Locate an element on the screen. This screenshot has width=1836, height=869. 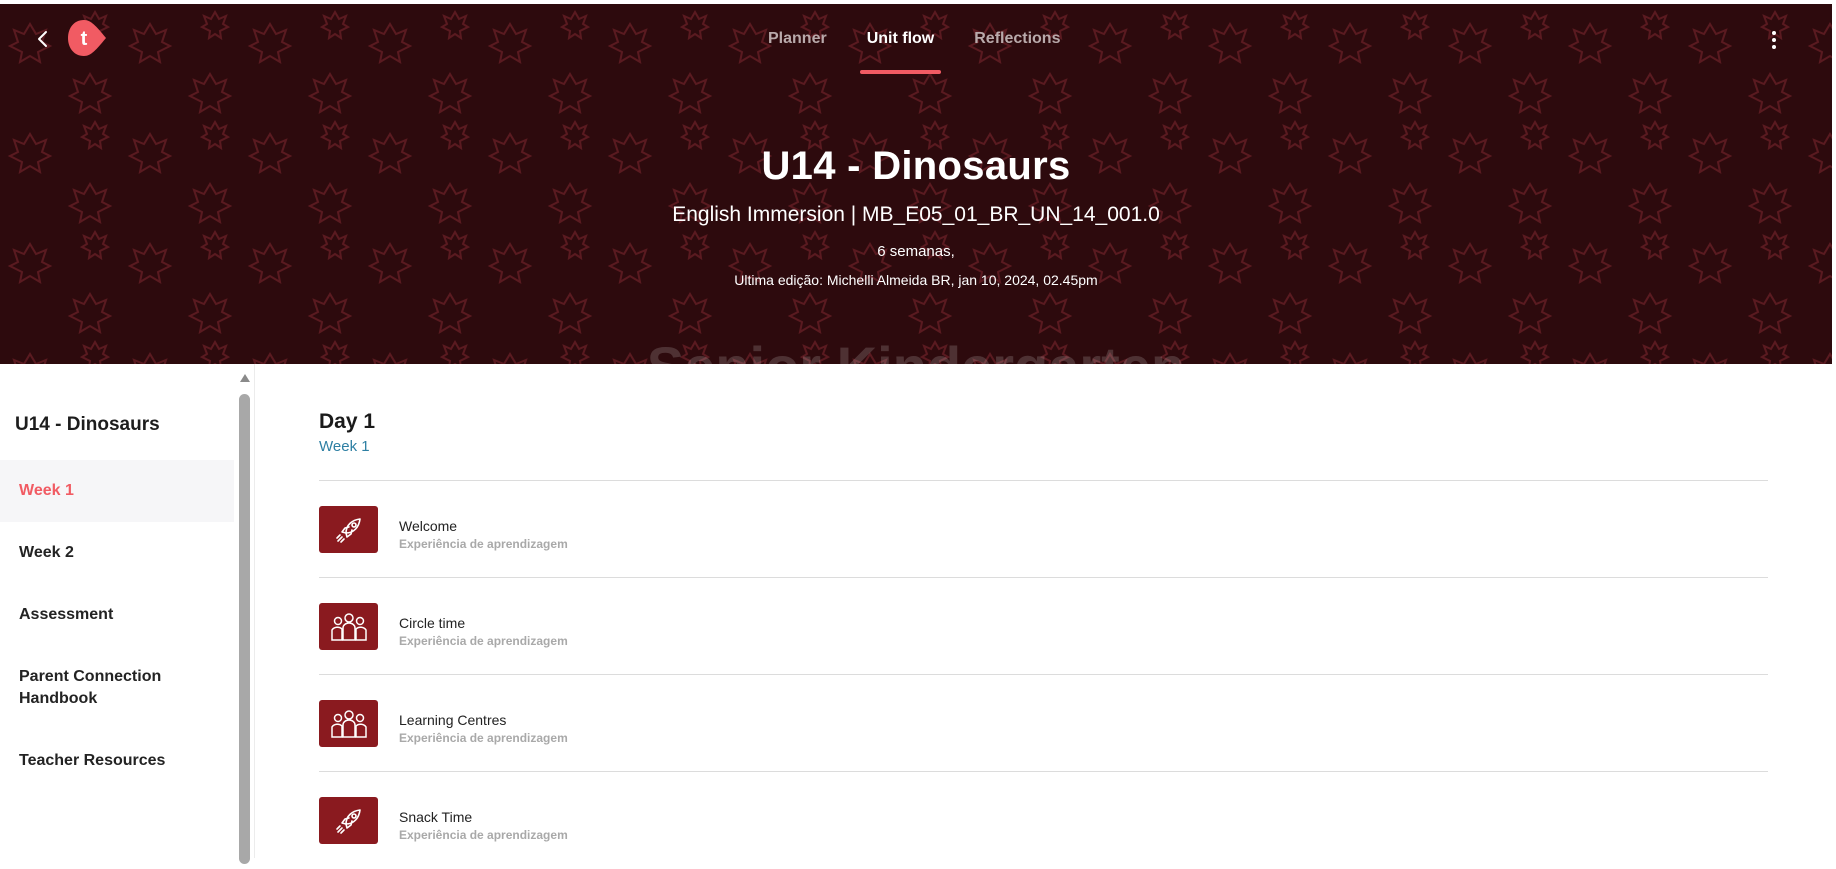
learning-experience-item: Welcome Experiência de aprendizagem is located at coordinates (1043, 529).